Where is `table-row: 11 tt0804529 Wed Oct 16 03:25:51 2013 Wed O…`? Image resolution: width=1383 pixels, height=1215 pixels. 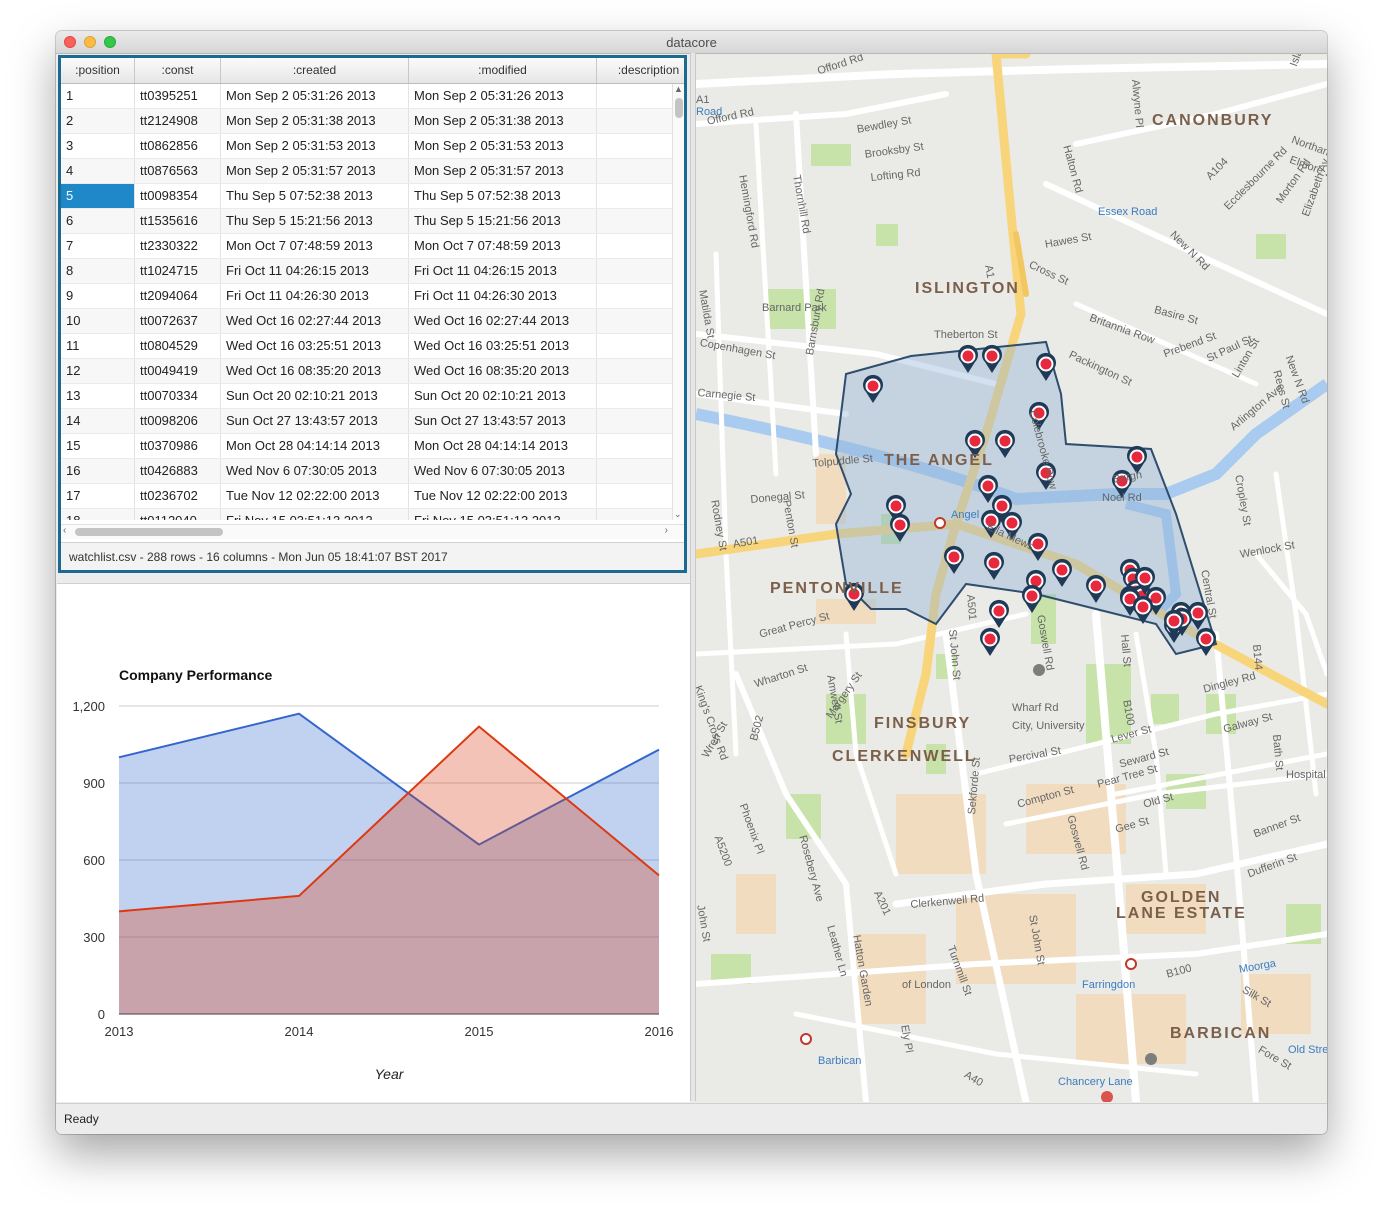
table-row: 11 tt0804529 Wed Oct 16 03:25:51 2013 Wed O… is located at coordinates (372, 346).